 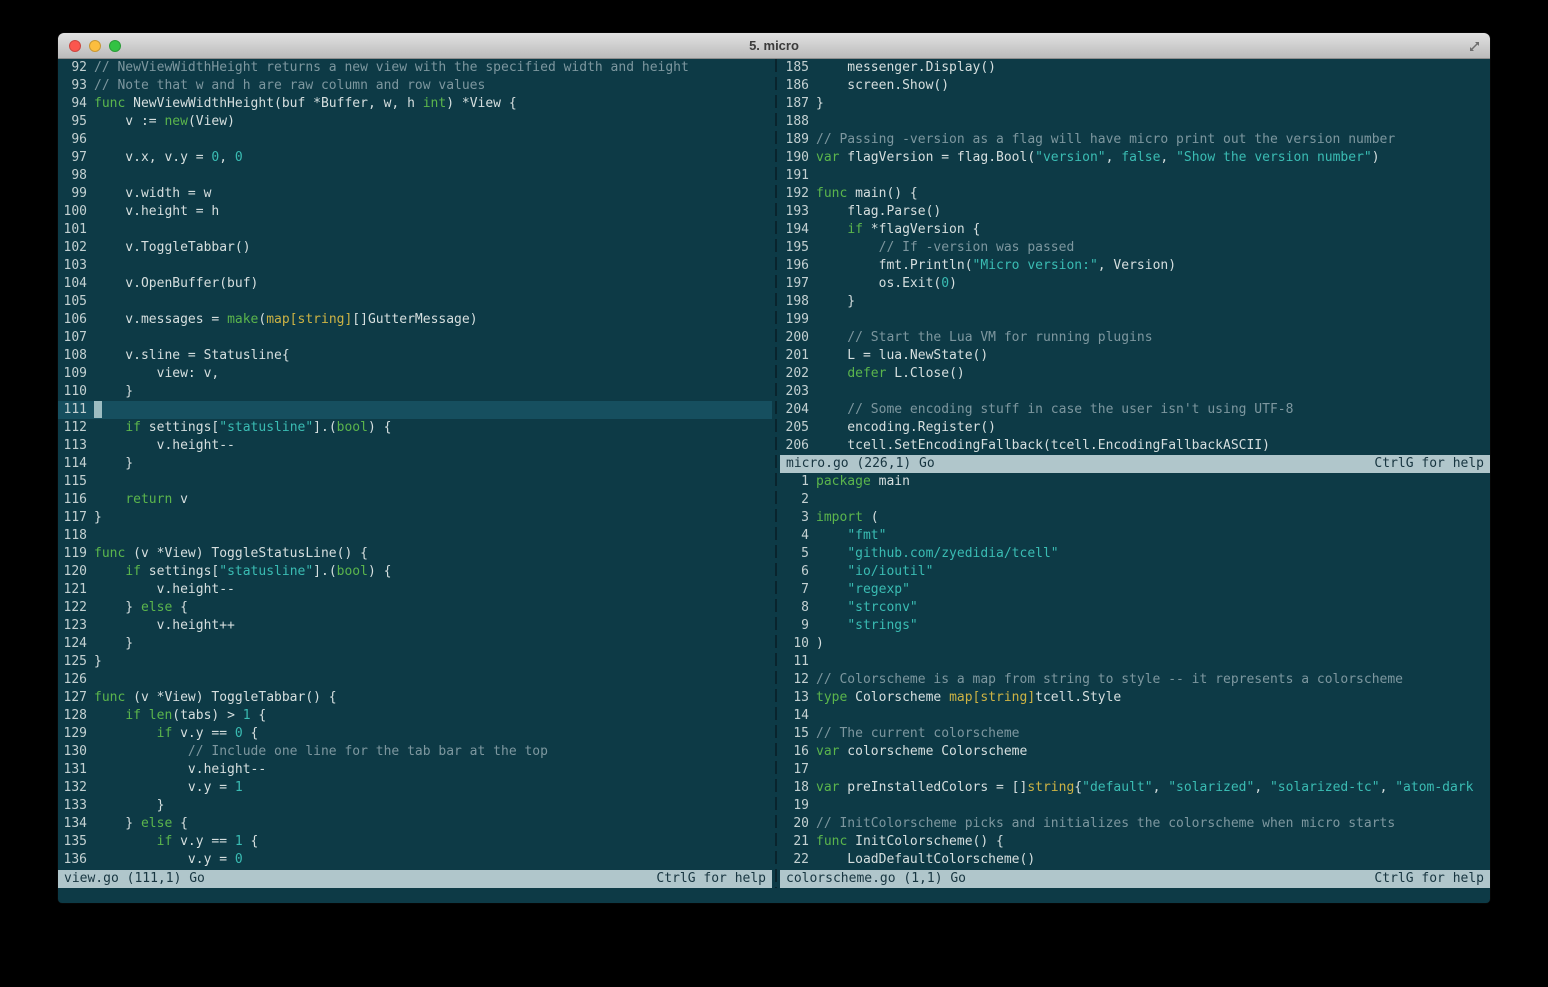 What do you see at coordinates (1153, 482) in the screenshot?
I see `code-text: package main` at bounding box center [1153, 482].